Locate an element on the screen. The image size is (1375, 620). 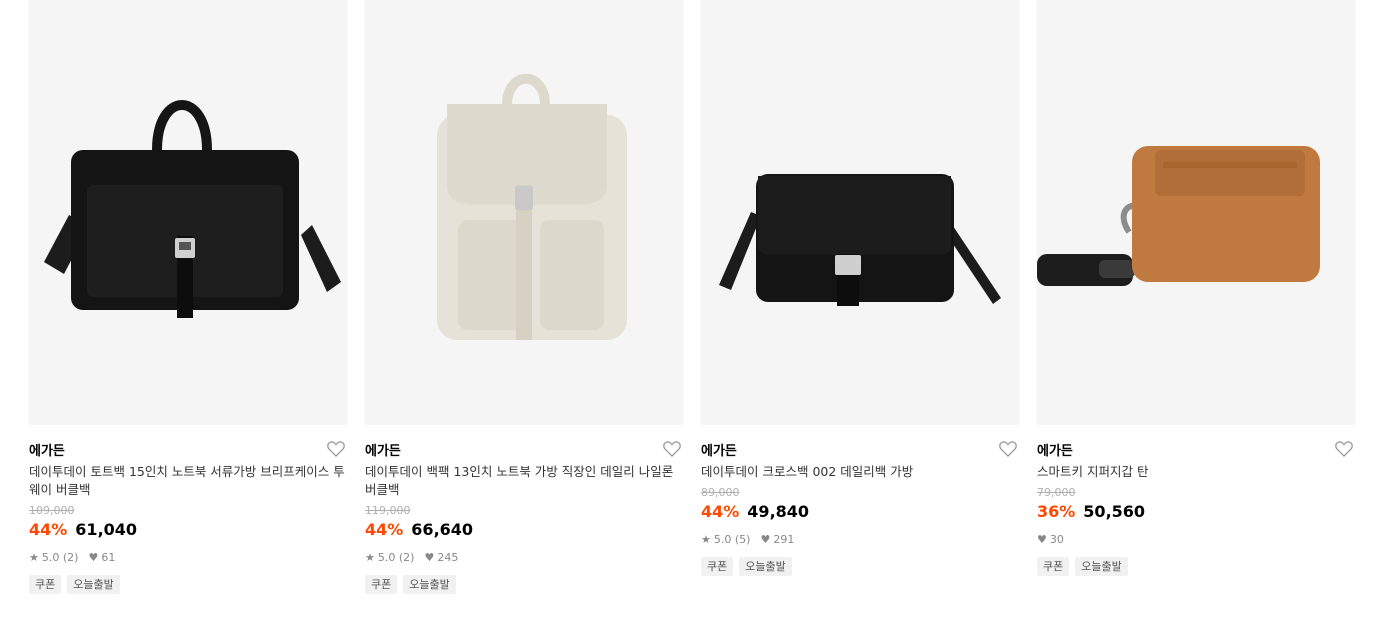
wallet-icon is located at coordinates (1178, 216).